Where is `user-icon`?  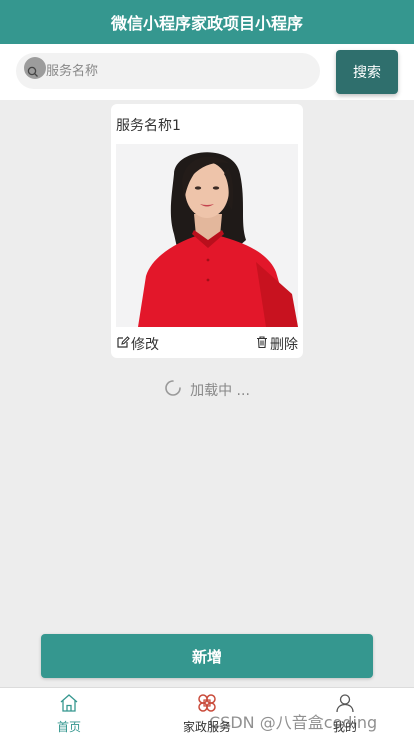 user-icon is located at coordinates (345, 706).